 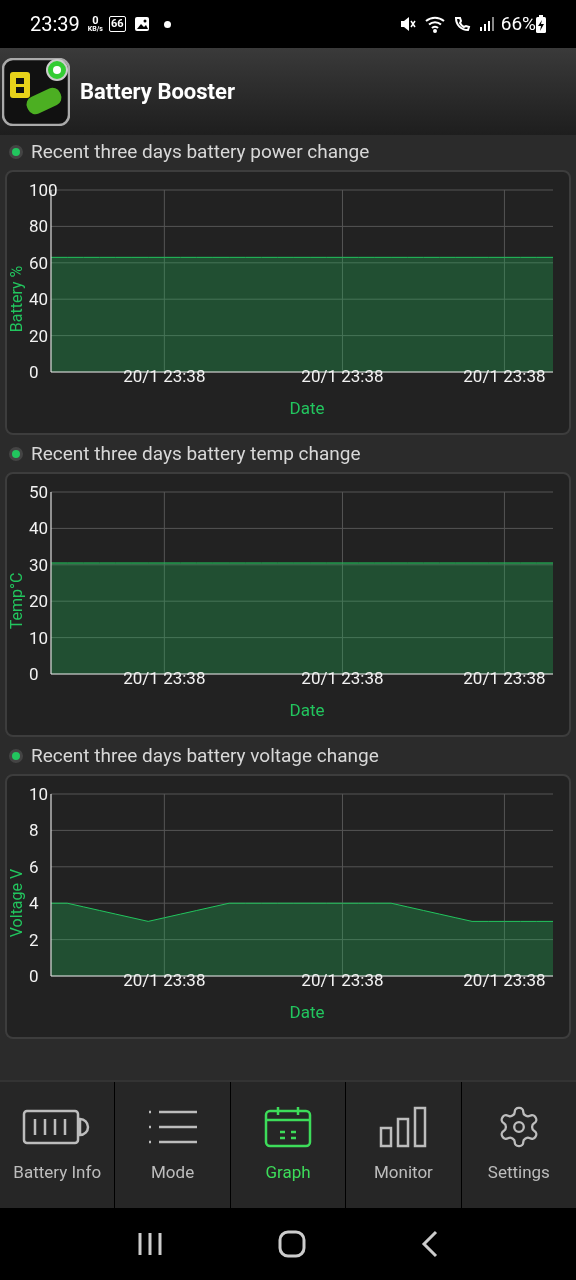 I want to click on recent-apps-icon, so click(x=150, y=1244).